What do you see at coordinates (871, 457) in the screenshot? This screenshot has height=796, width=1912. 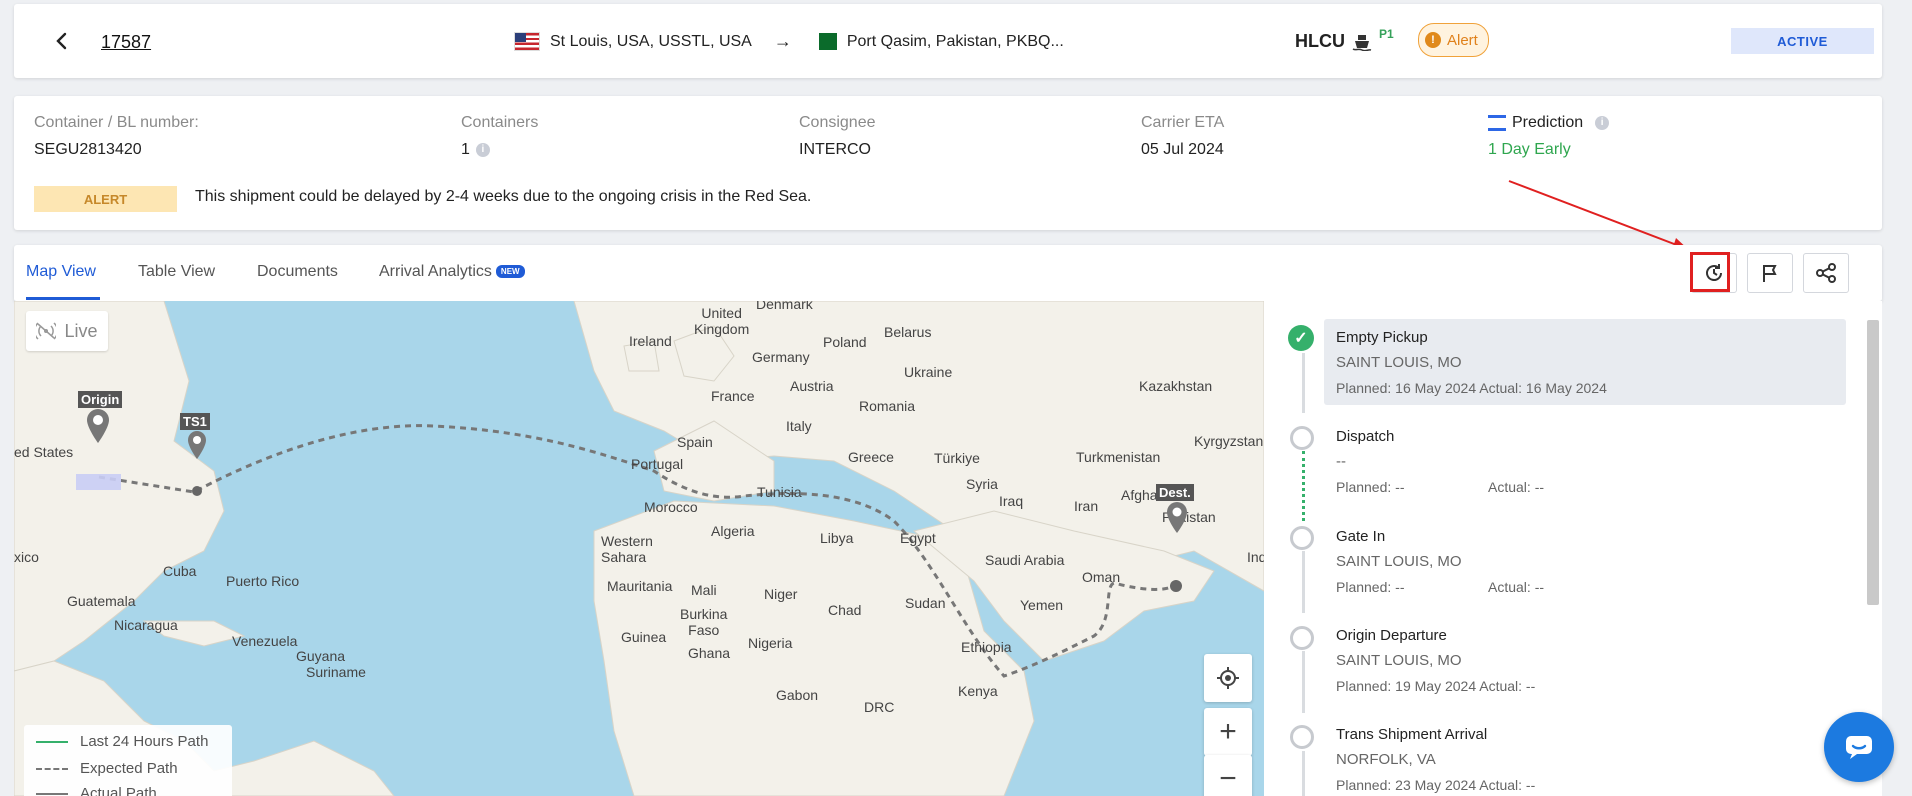 I see `map-label: Greece` at bounding box center [871, 457].